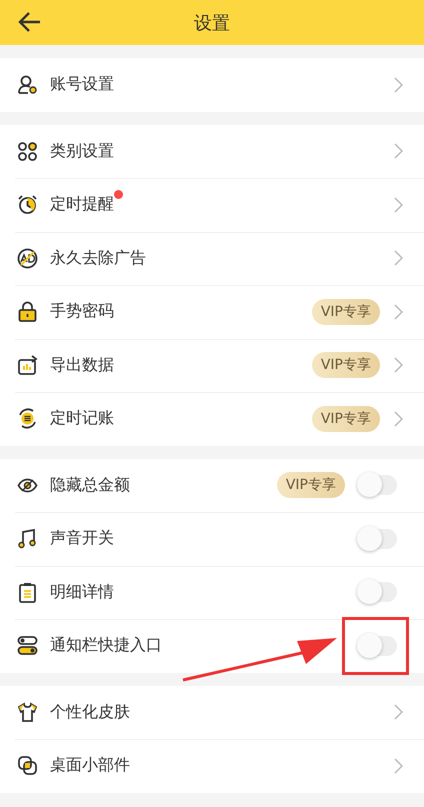 This screenshot has width=424, height=807. Describe the element at coordinates (212, 258) in the screenshot. I see `settings-row: 永久去除广告` at that location.